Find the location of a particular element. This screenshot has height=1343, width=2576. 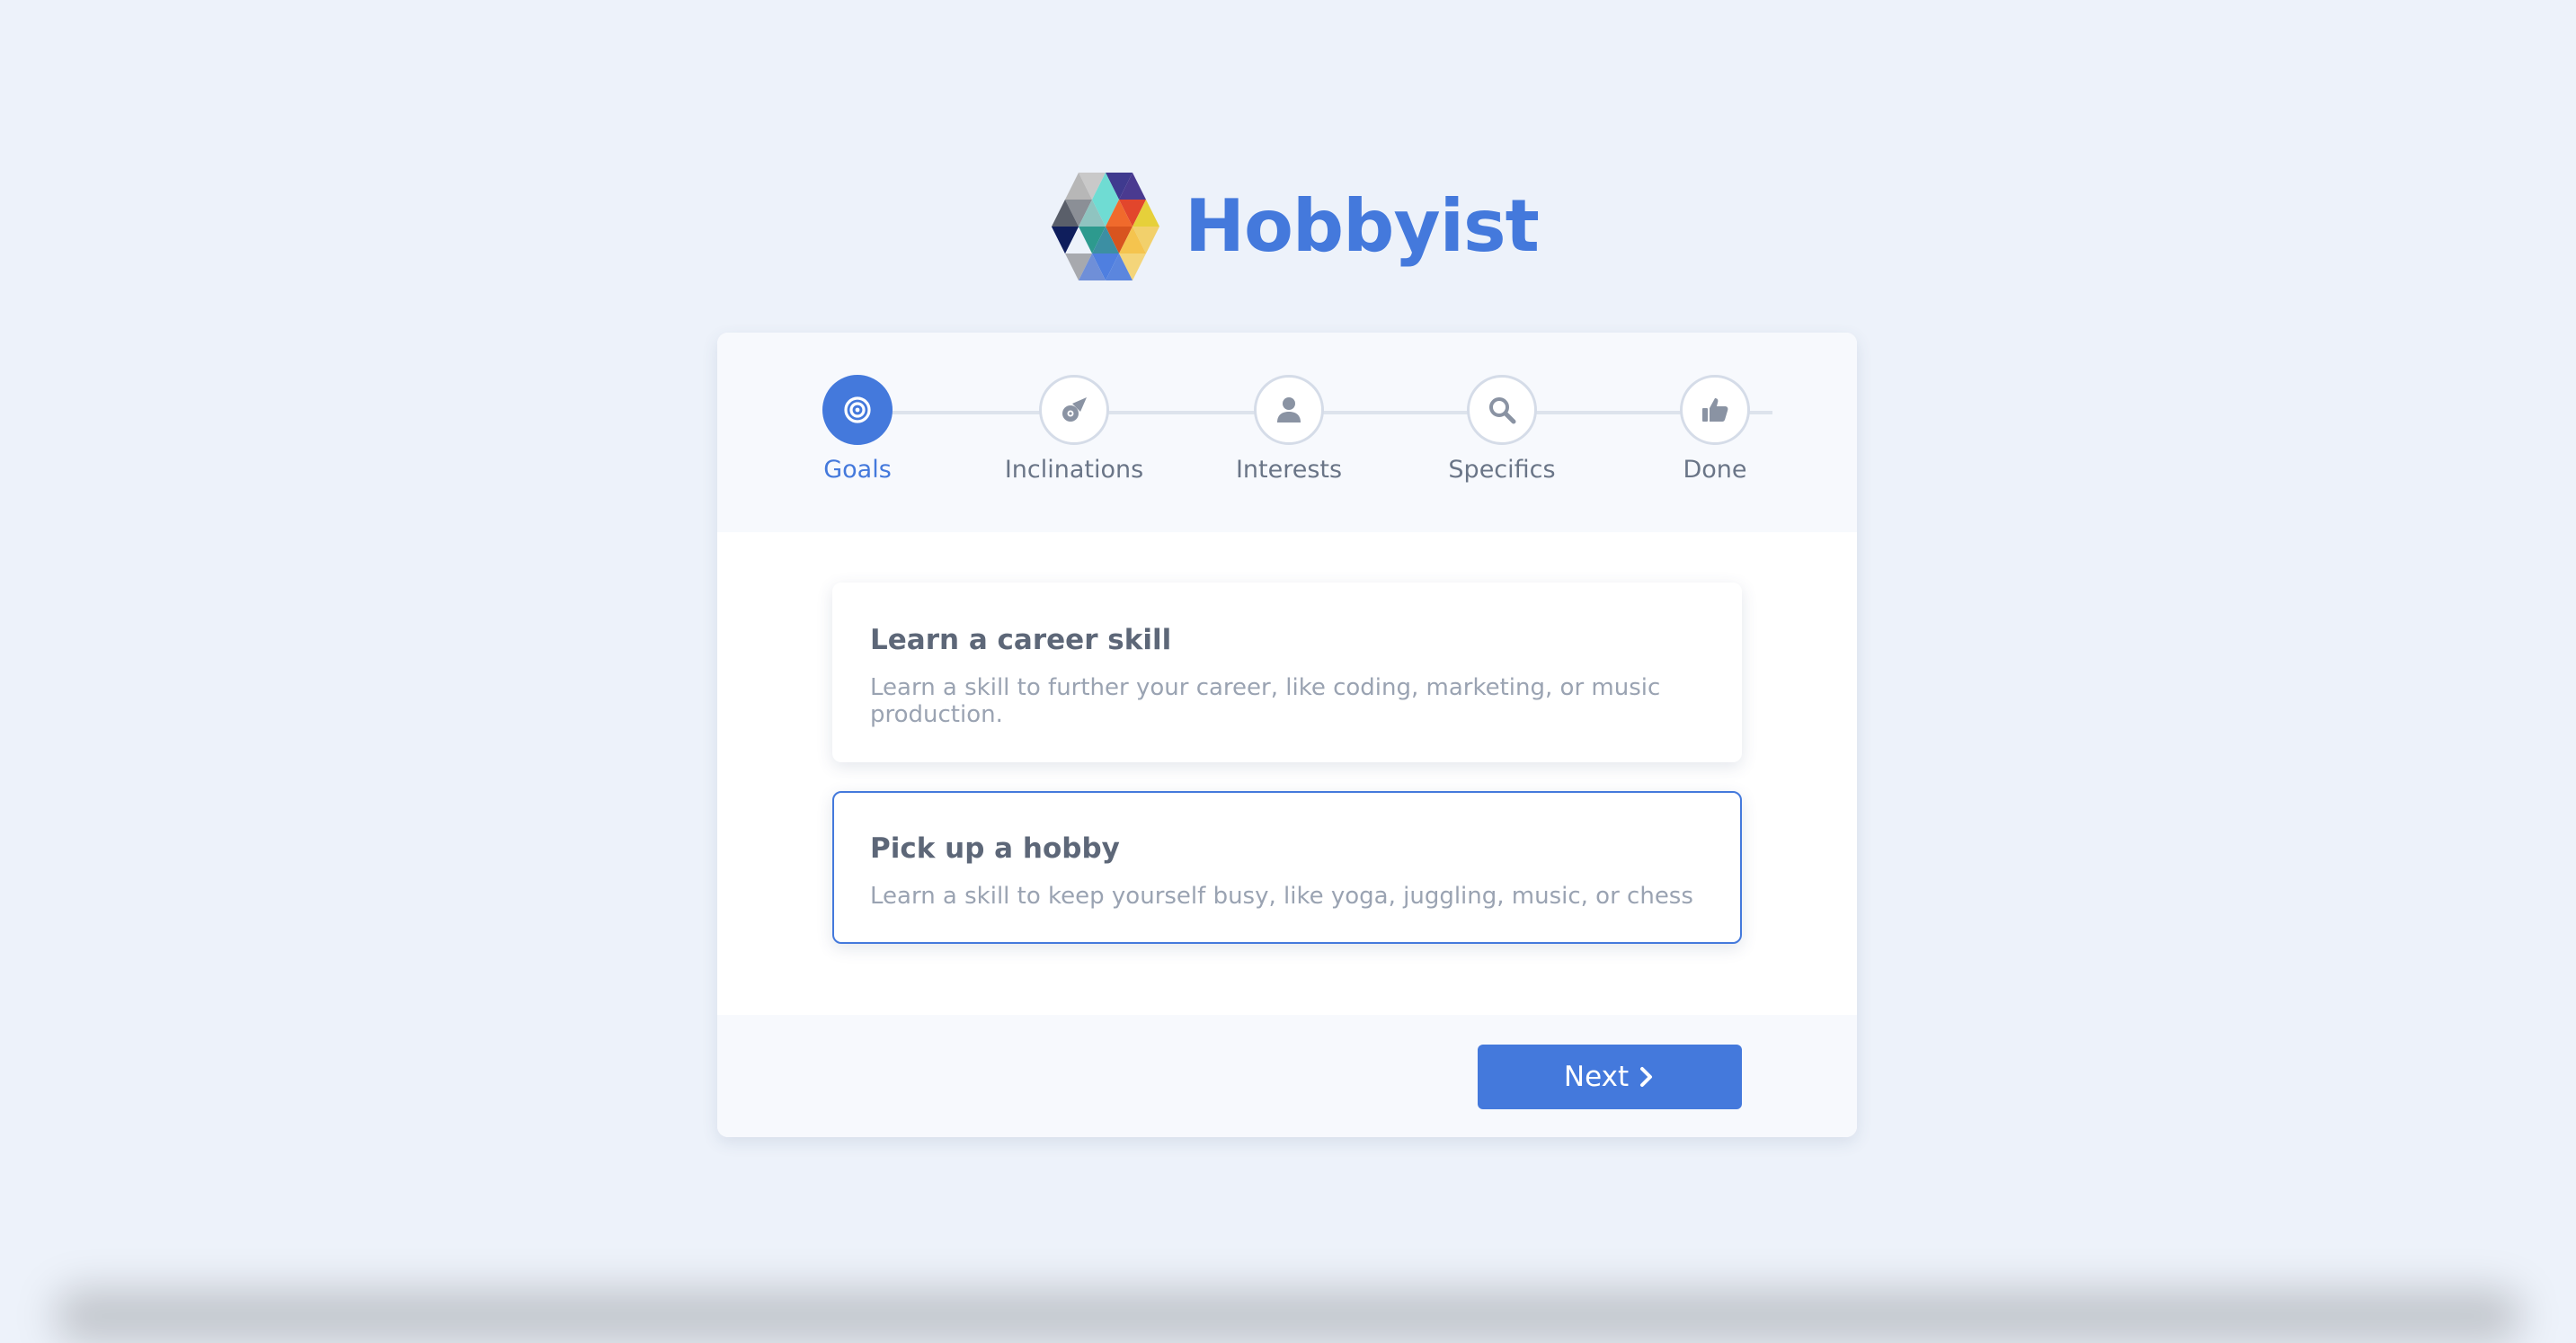

card-footer: Next is located at coordinates (1287, 1076).